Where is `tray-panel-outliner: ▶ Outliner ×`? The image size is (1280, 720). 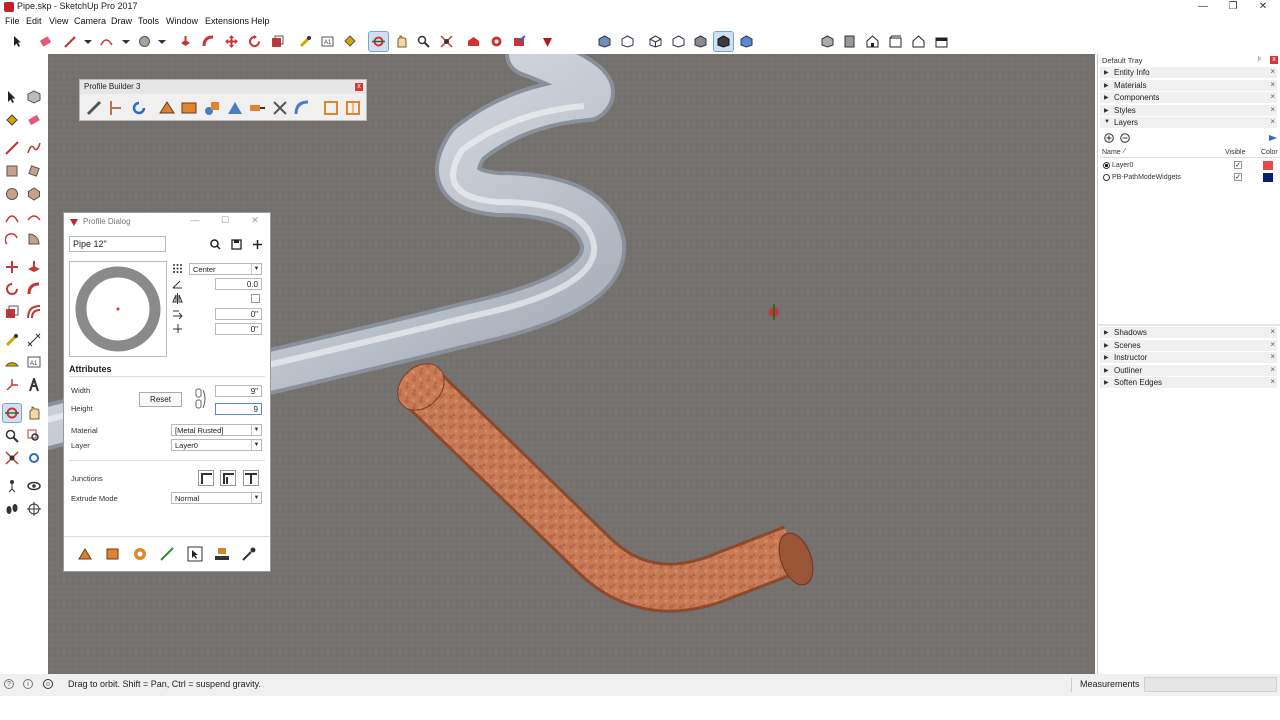
tray-panel-outliner: ▶ Outliner × is located at coordinates (1188, 371).